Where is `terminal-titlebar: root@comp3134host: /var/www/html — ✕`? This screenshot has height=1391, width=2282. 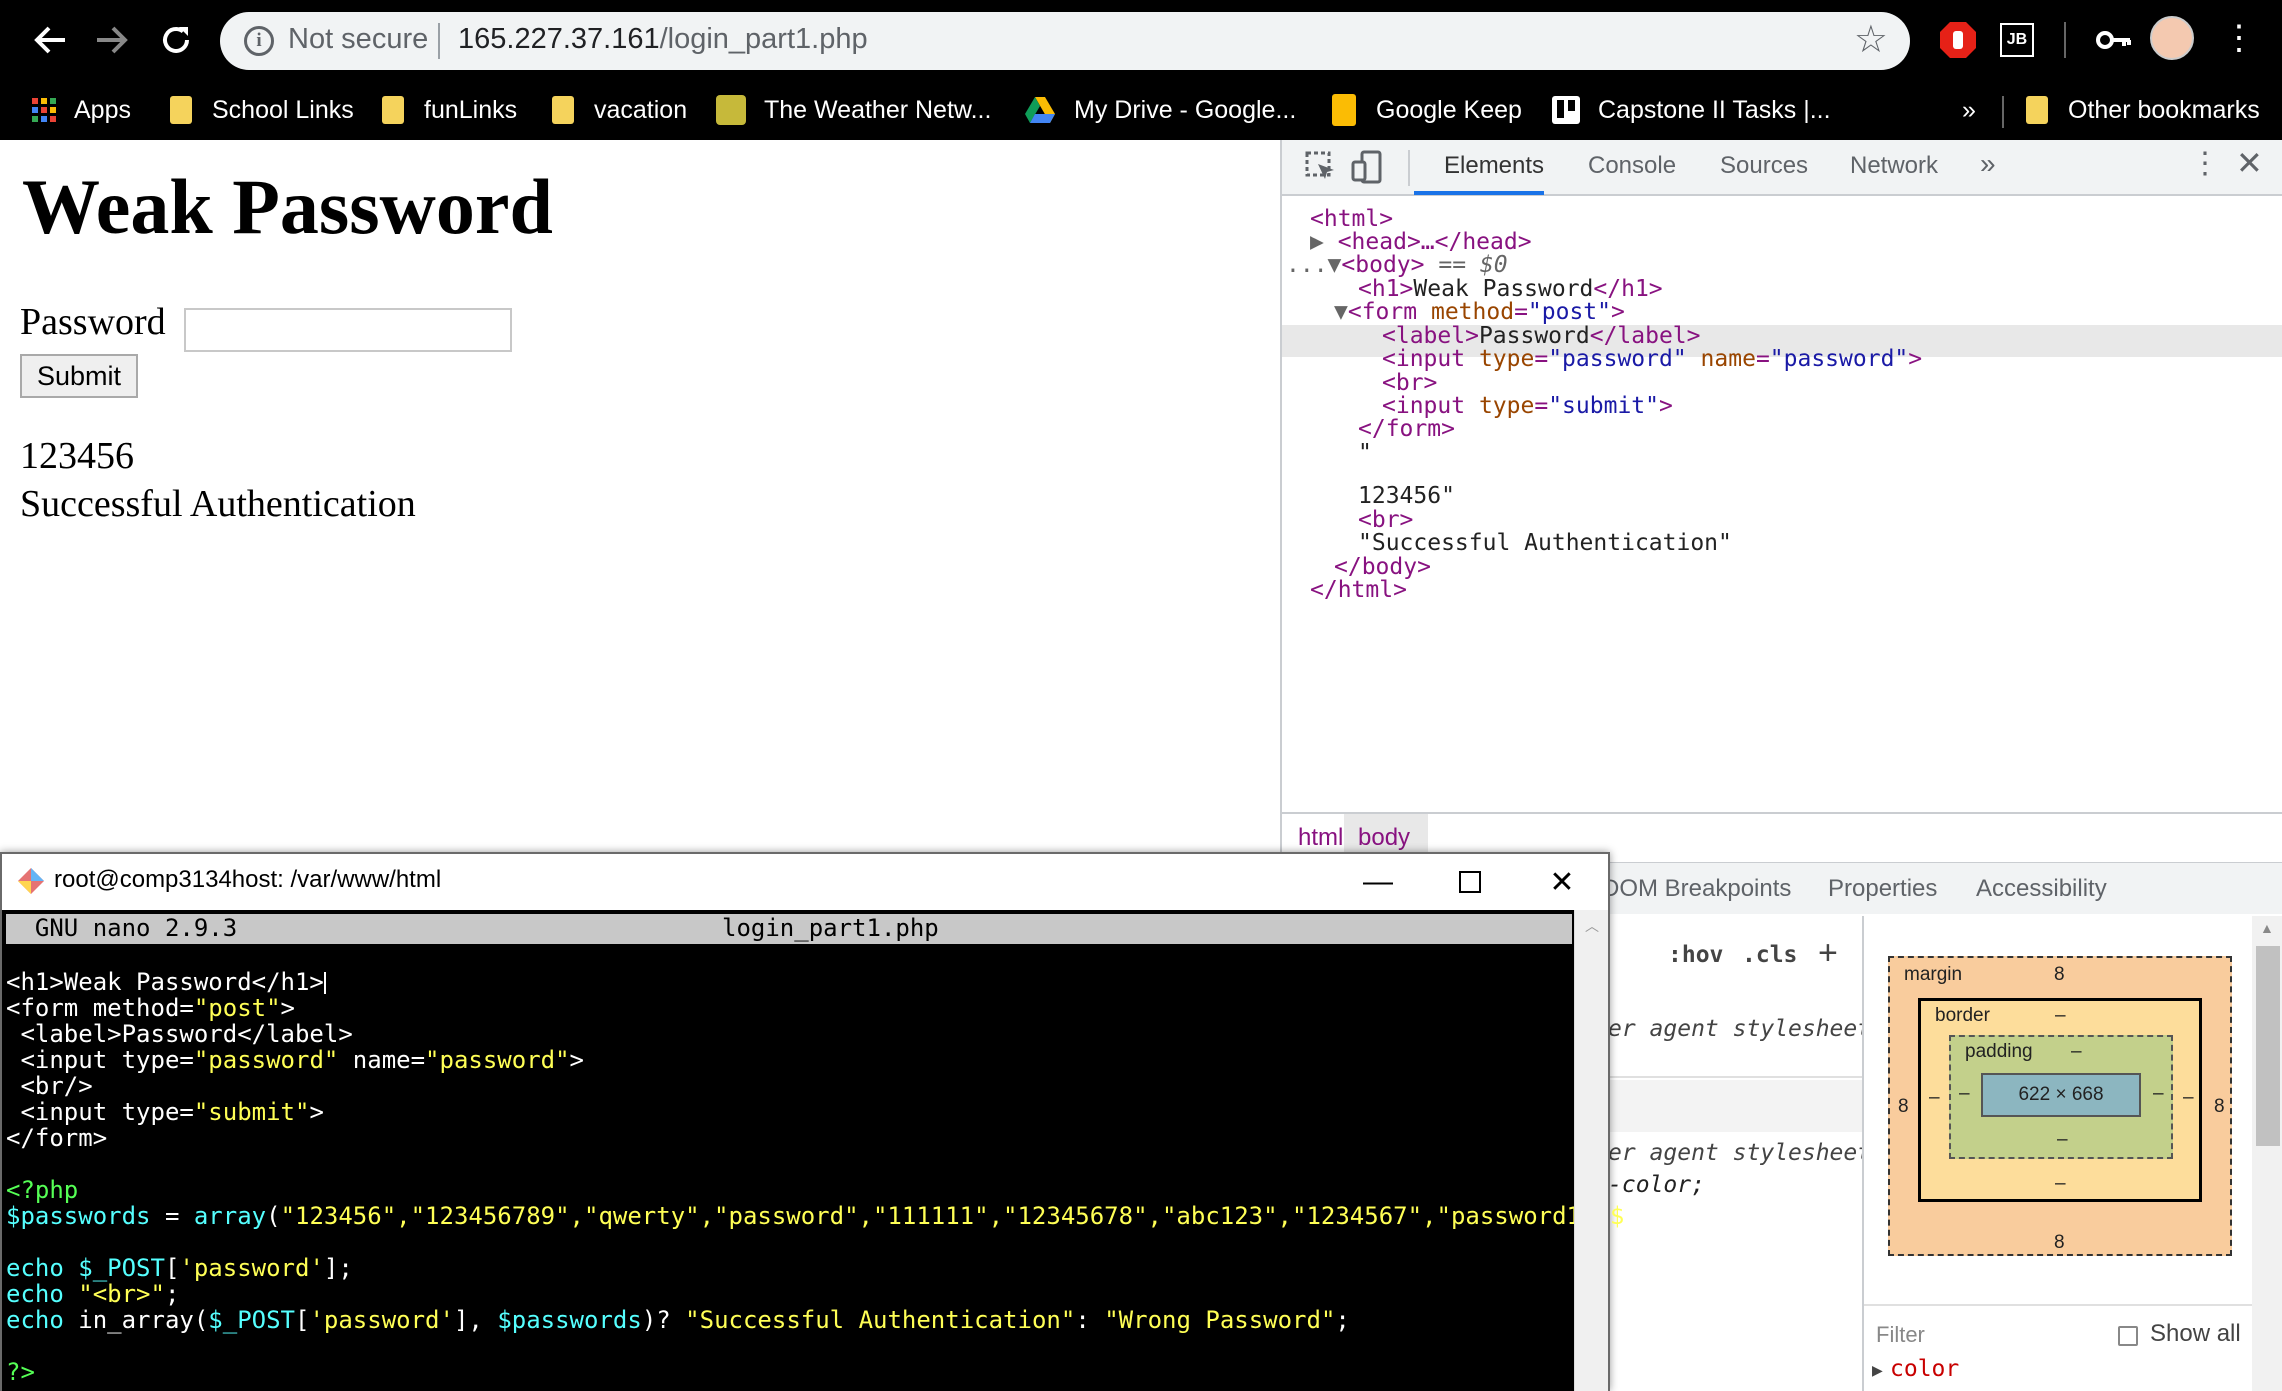
terminal-titlebar: root@comp3134host: /var/www/html — ✕ is located at coordinates (805, 882).